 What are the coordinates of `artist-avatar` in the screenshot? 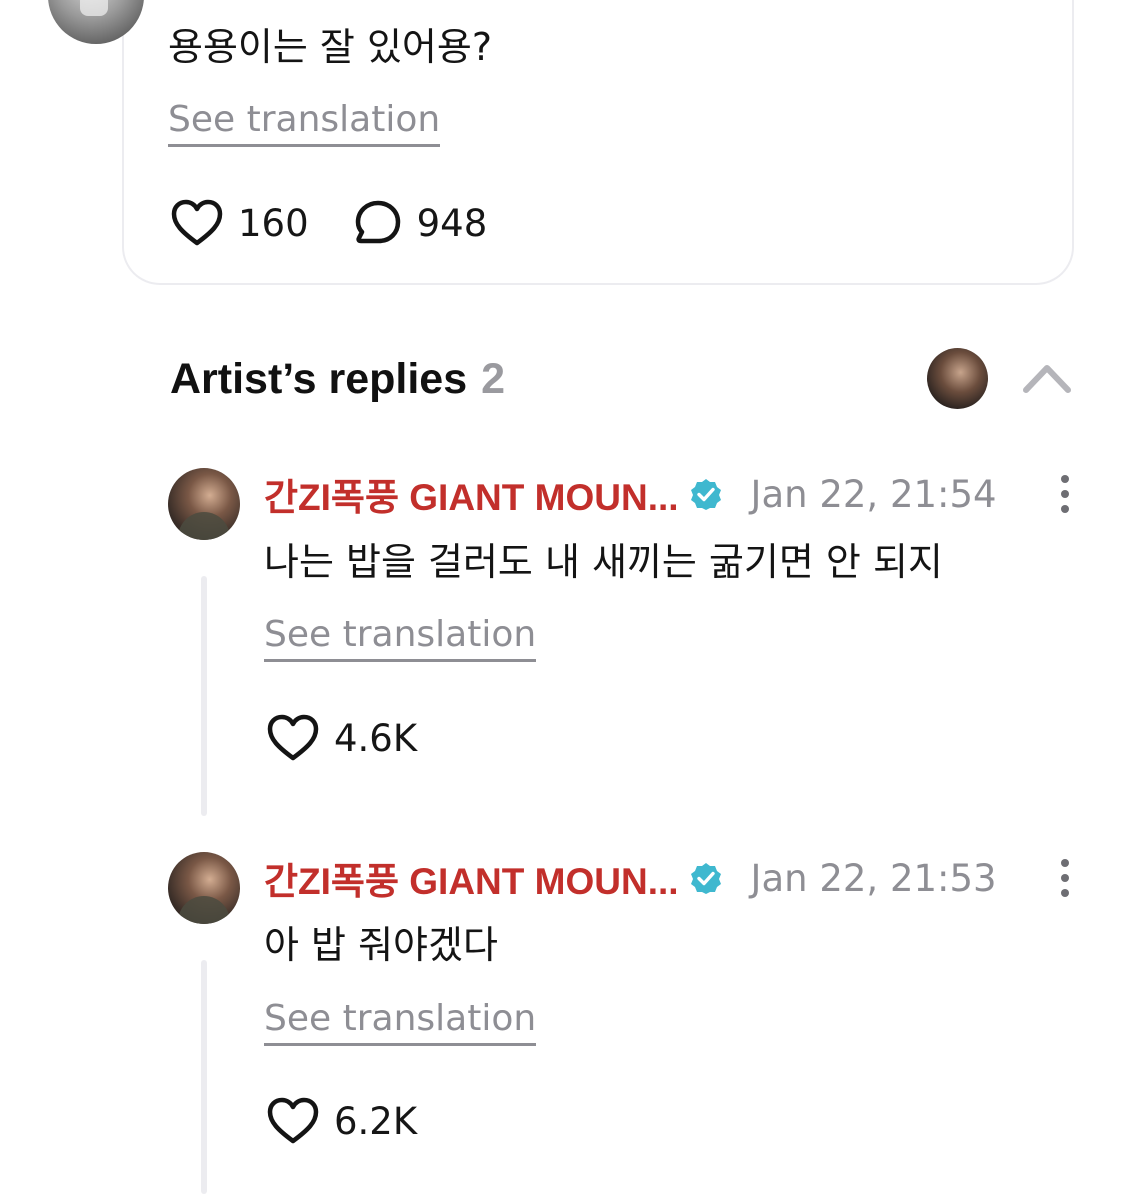 It's located at (957, 378).